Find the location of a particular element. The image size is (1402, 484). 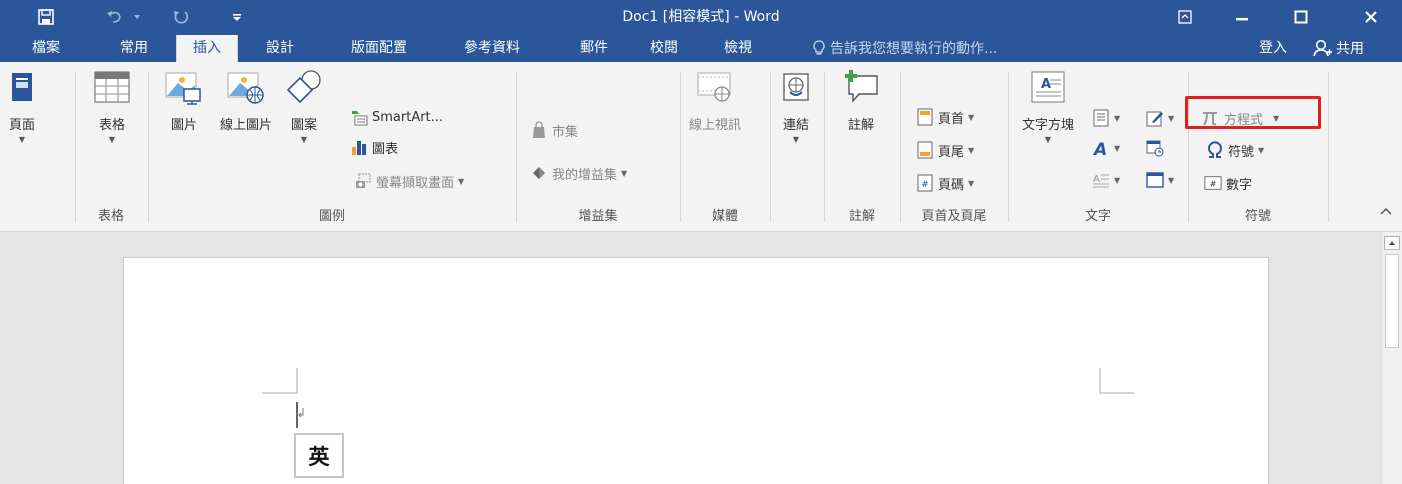

page-number-icon: # is located at coordinates (925, 183).